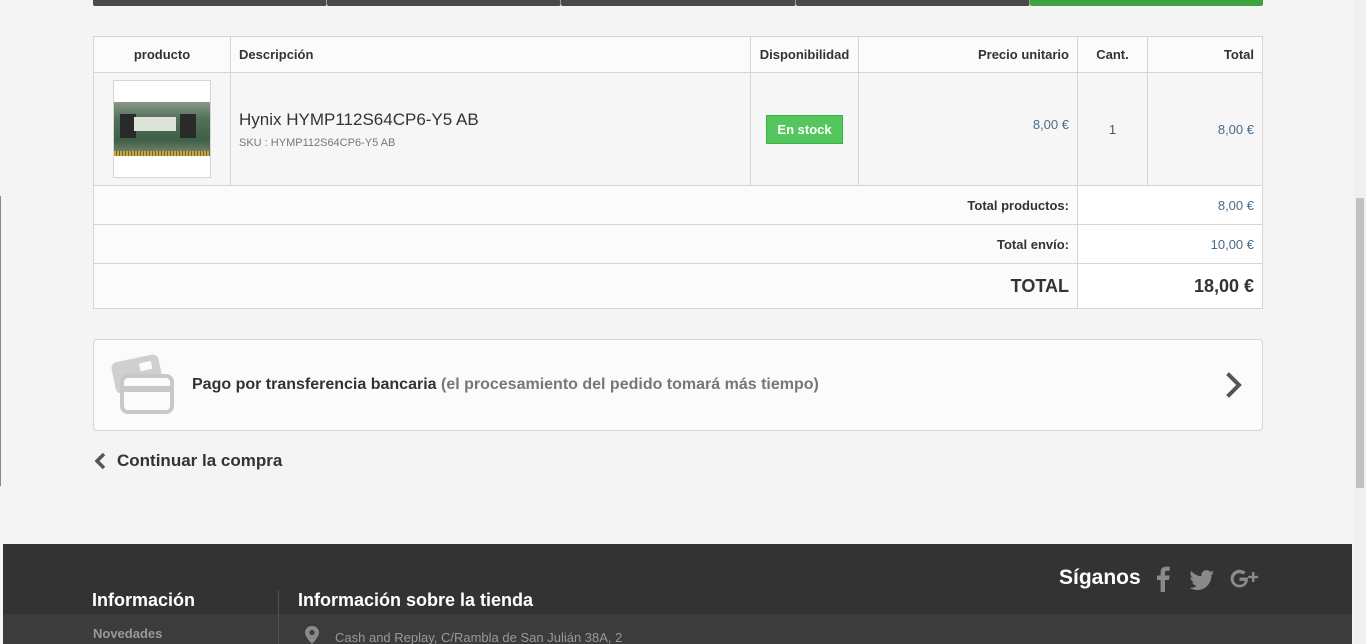 The image size is (1366, 644). I want to click on follow-us-heading: Síganos, so click(1100, 577).